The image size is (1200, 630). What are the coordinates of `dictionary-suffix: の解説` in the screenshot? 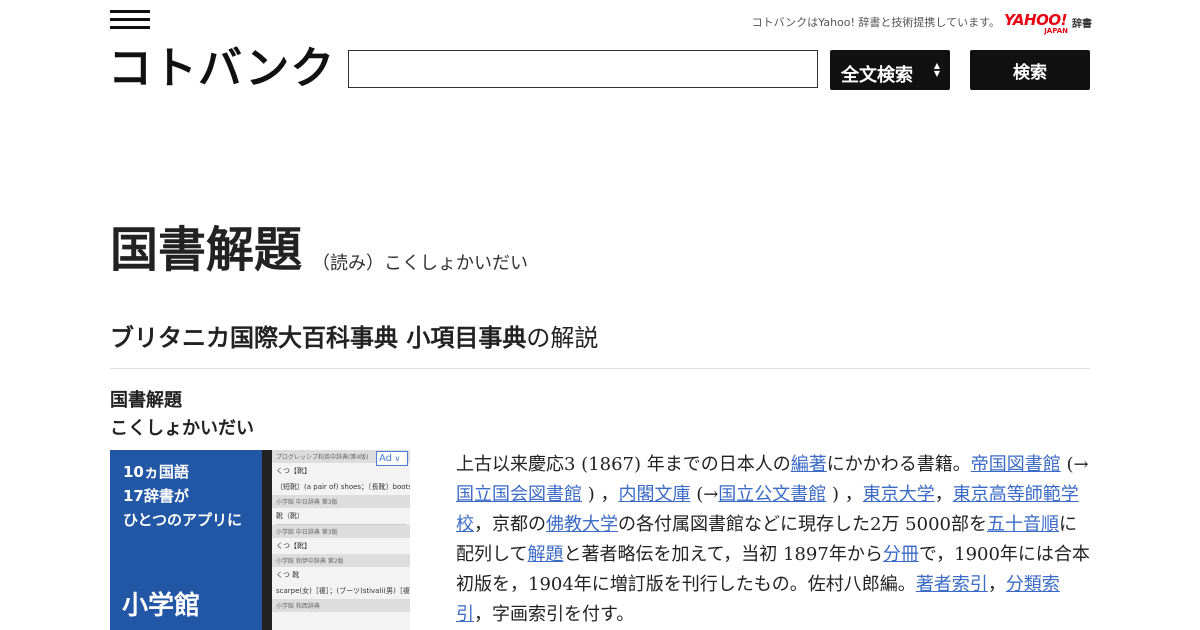 It's located at (562, 338).